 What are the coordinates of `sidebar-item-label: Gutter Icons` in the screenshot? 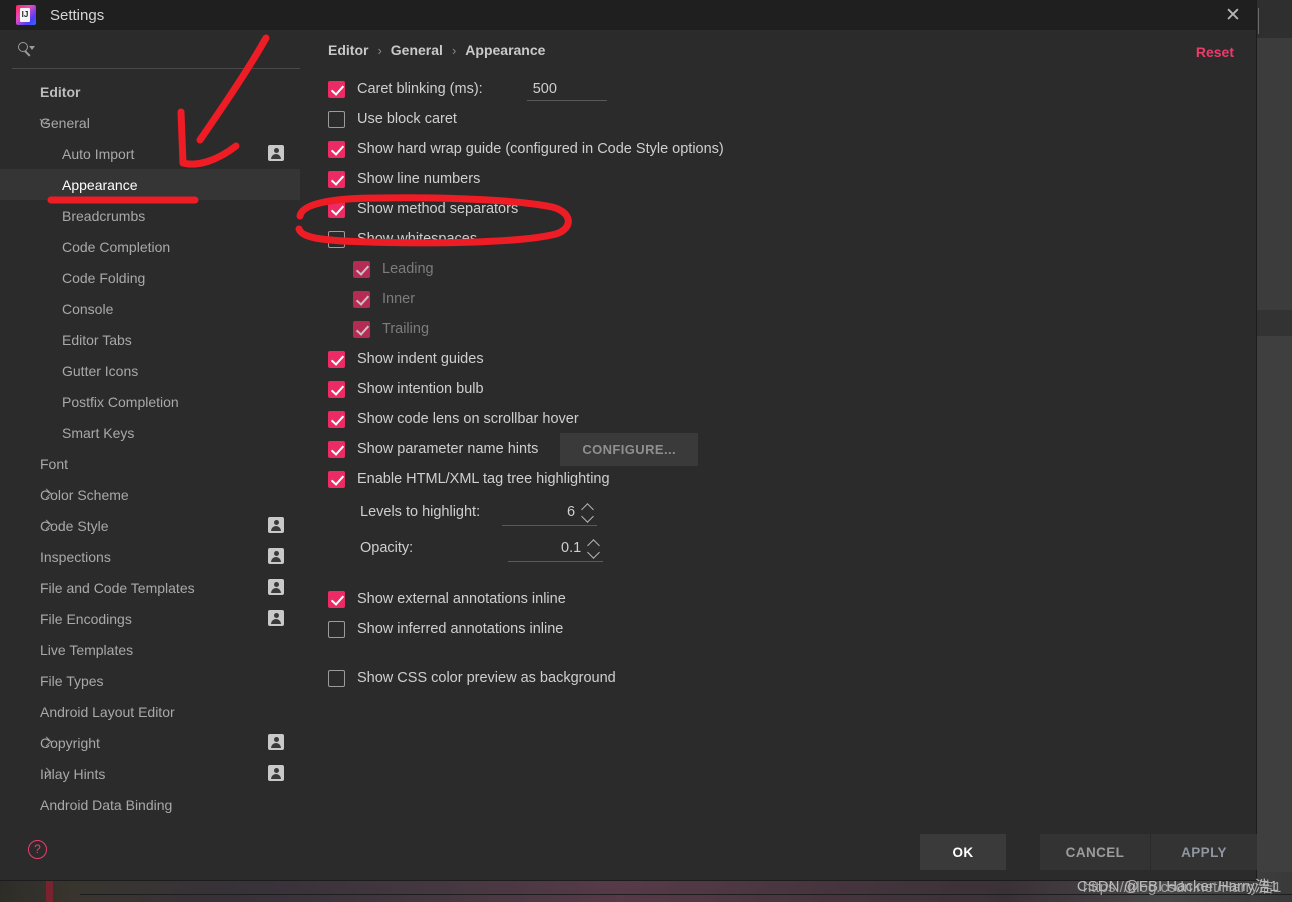 It's located at (100, 370).